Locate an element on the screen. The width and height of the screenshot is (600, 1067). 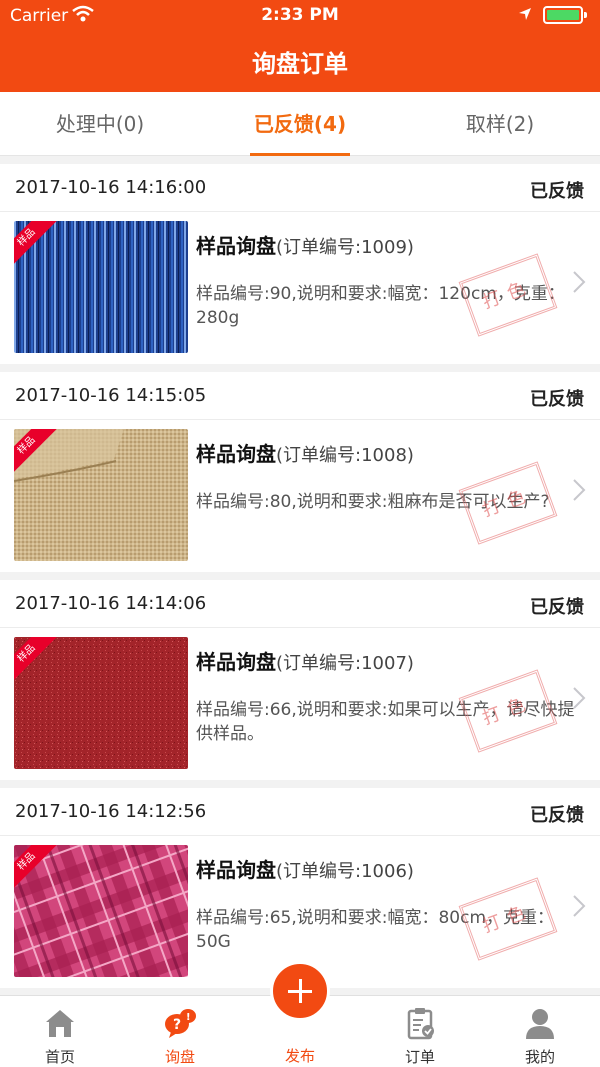
tab-feedback: 已反馈(4) is located at coordinates (300, 124).